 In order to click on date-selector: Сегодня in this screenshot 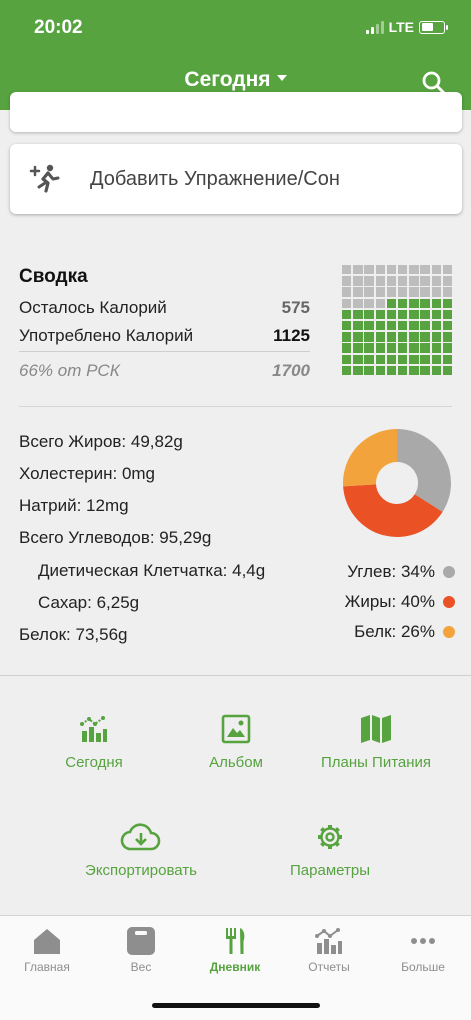, I will do `click(235, 80)`.